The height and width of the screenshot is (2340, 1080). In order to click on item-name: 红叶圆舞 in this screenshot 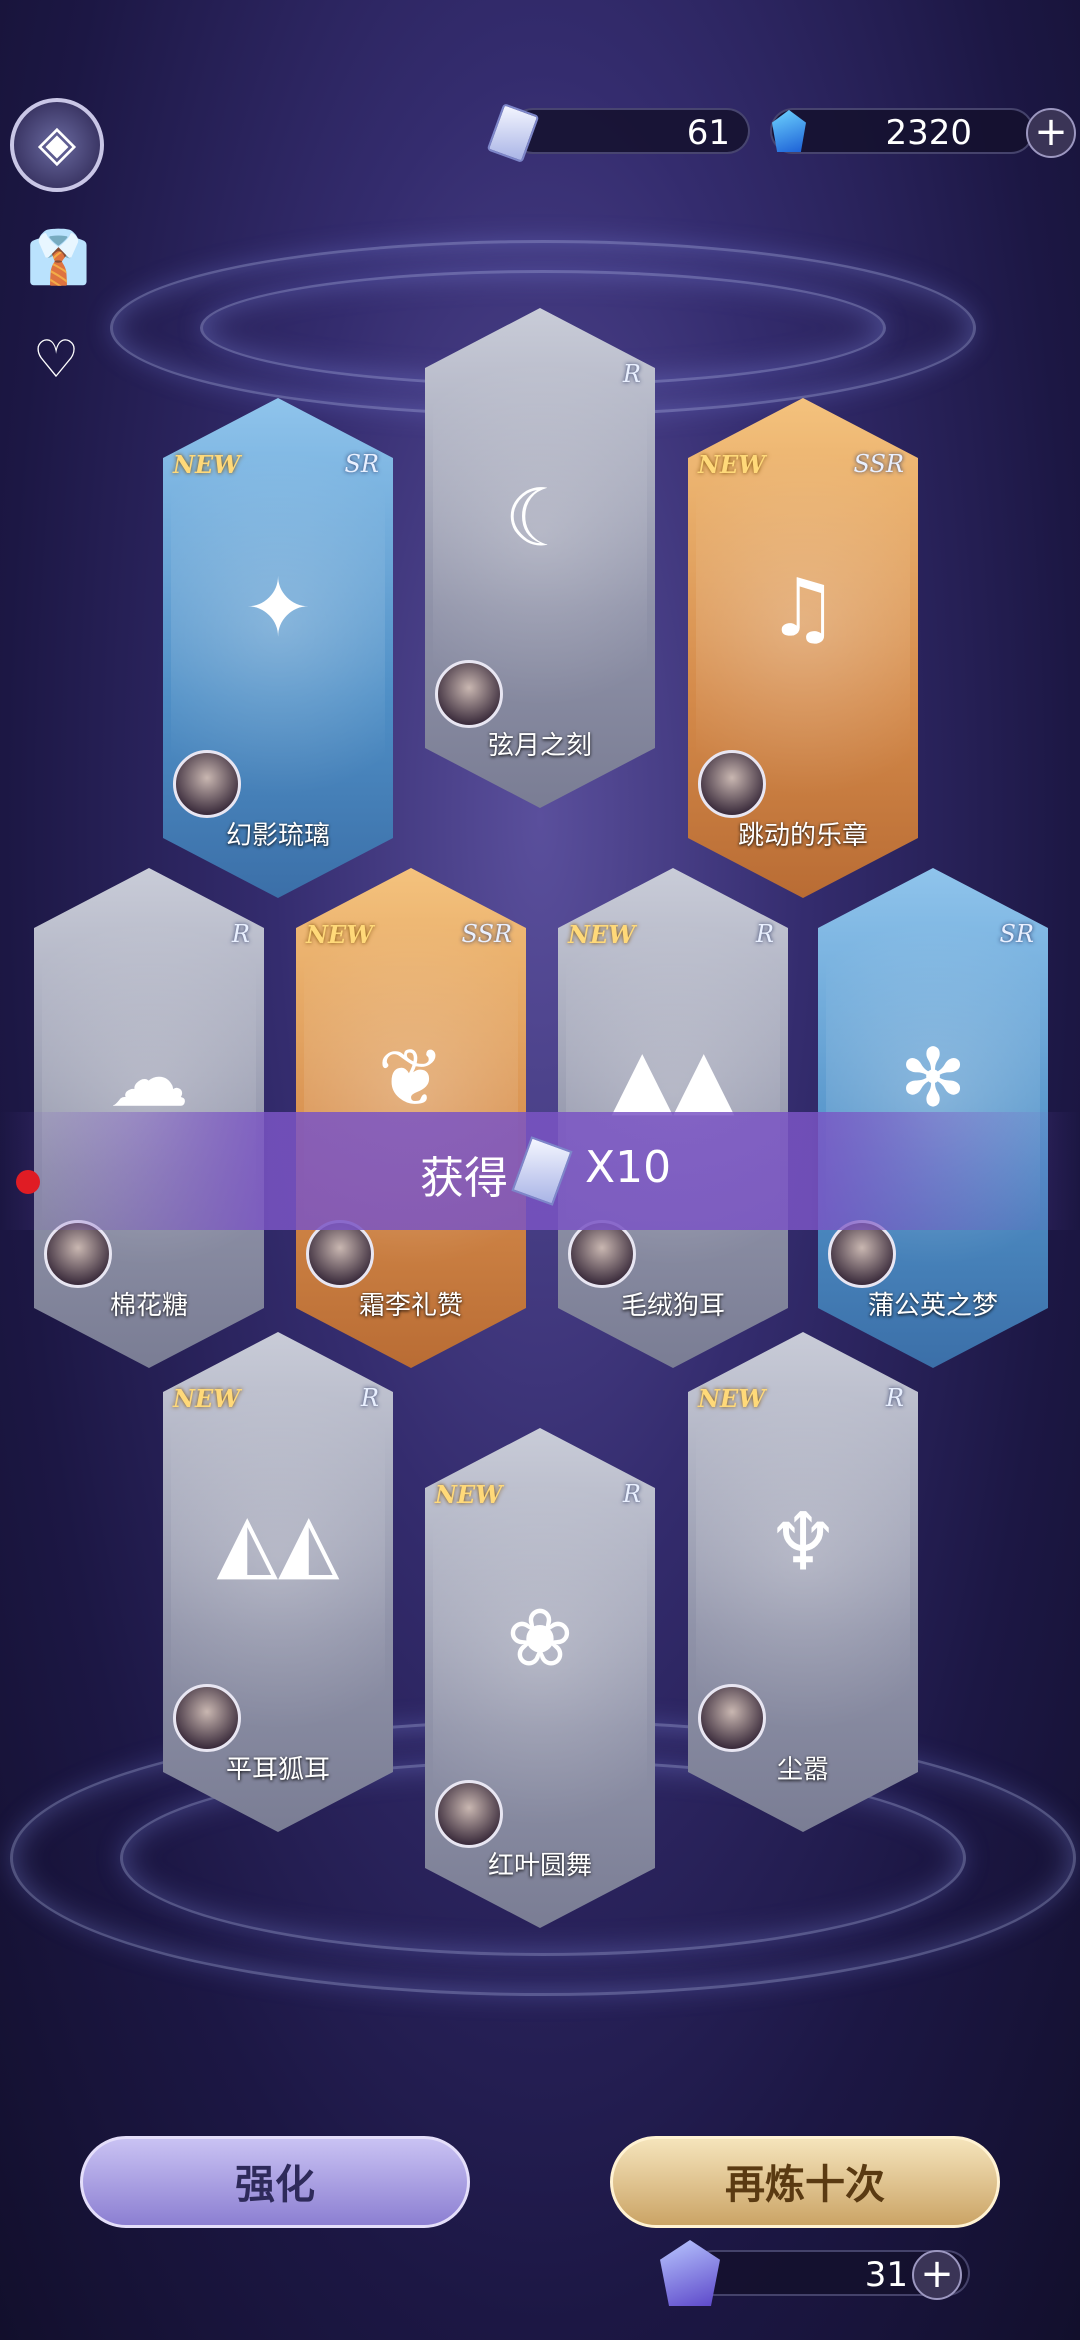, I will do `click(539, 1866)`.